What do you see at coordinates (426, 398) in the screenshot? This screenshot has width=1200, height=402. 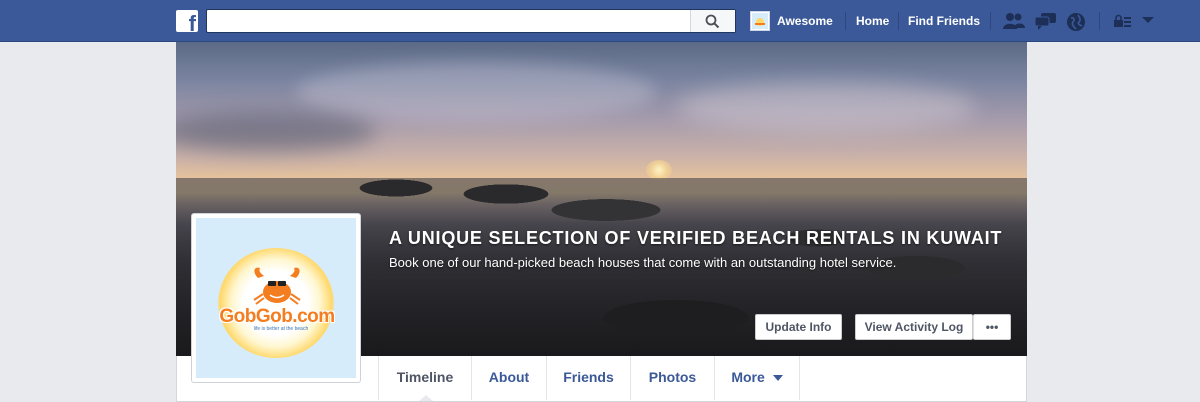 I see `active-tab-indicator` at bounding box center [426, 398].